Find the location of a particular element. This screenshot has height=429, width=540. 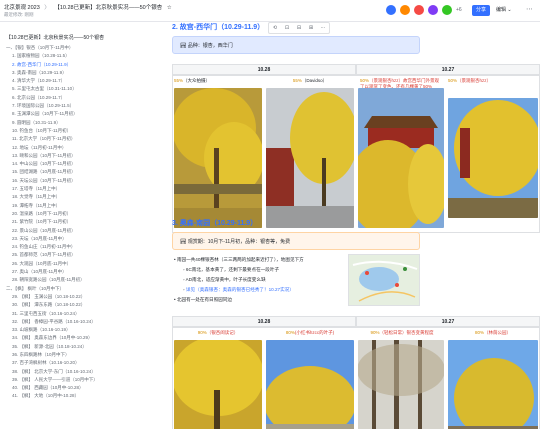

callout-text: 品种：银杏，西华门 is located at coordinates (210, 46).